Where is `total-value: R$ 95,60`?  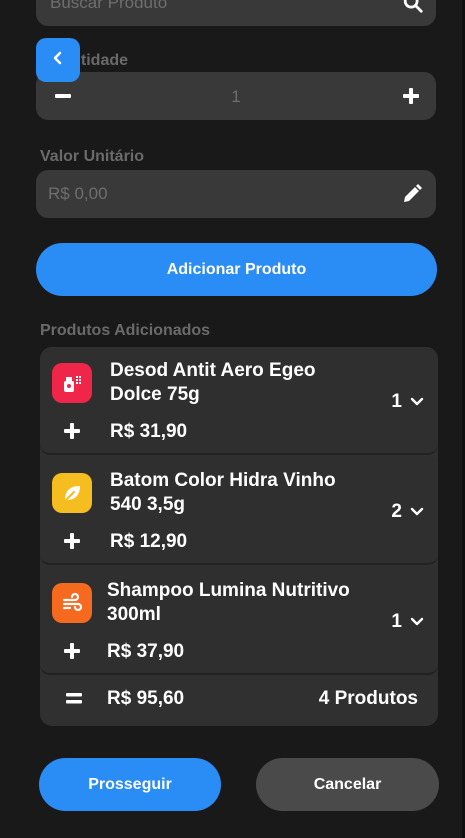
total-value: R$ 95,60 is located at coordinates (146, 698).